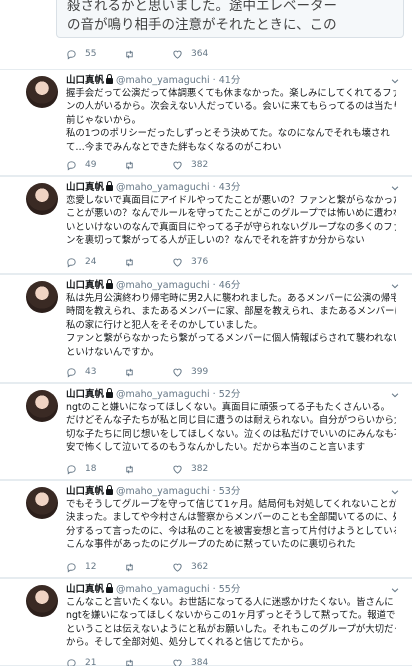 Image resolution: width=412 pixels, height=666 pixels. What do you see at coordinates (216, 567) in the screenshot?
I see `tweet-actions: 12 362` at bounding box center [216, 567].